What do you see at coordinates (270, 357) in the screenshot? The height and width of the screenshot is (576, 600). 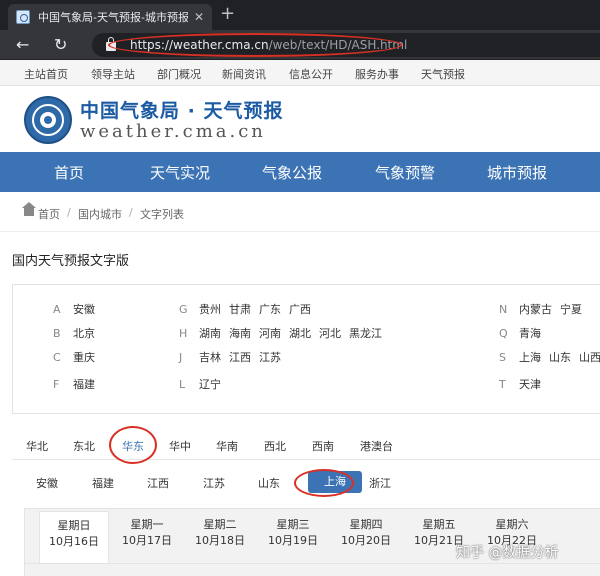 I see `province-link: 江苏` at bounding box center [270, 357].